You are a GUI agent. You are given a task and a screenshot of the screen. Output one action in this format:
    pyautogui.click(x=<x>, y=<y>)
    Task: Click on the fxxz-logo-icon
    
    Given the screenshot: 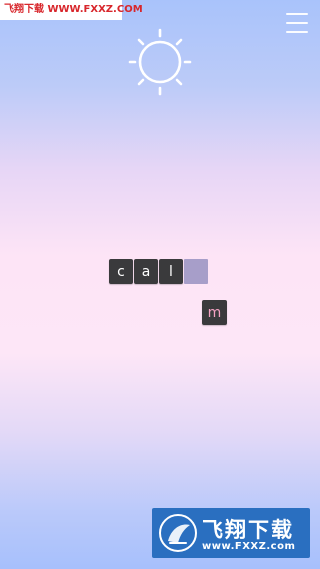 What is the action you would take?
    pyautogui.click(x=178, y=533)
    